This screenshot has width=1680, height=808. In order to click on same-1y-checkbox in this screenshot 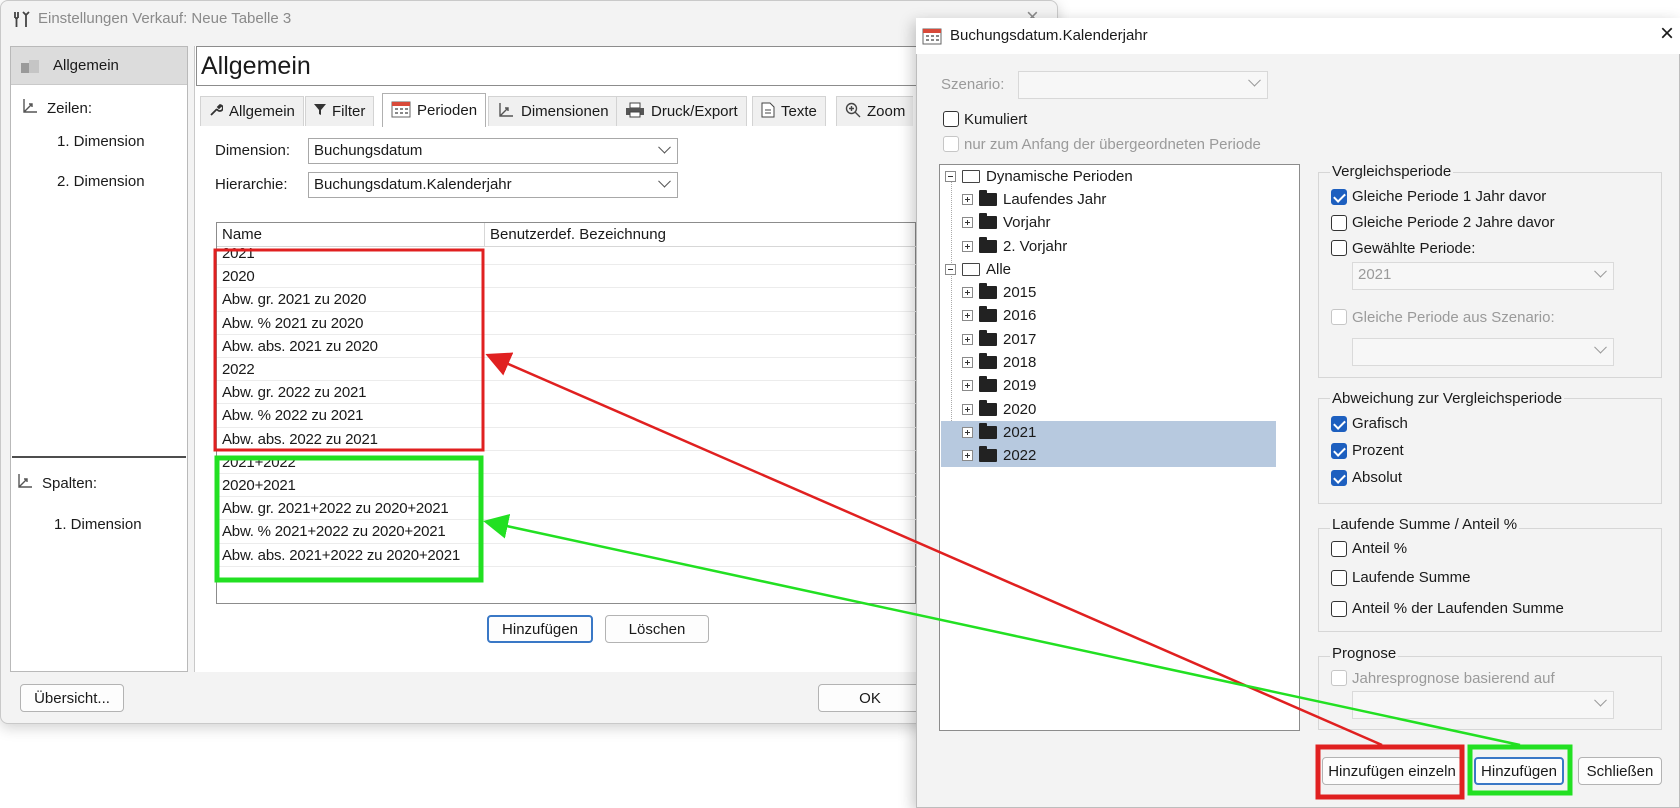, I will do `click(1339, 197)`.